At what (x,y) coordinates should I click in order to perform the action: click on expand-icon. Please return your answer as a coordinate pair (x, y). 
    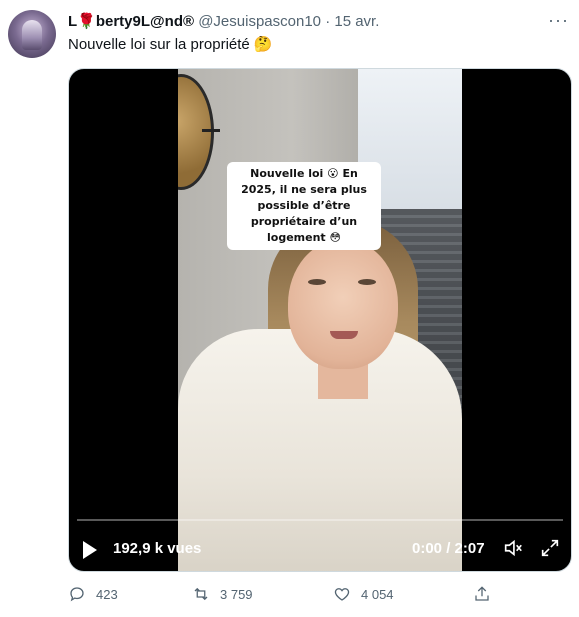
    Looking at the image, I should click on (550, 548).